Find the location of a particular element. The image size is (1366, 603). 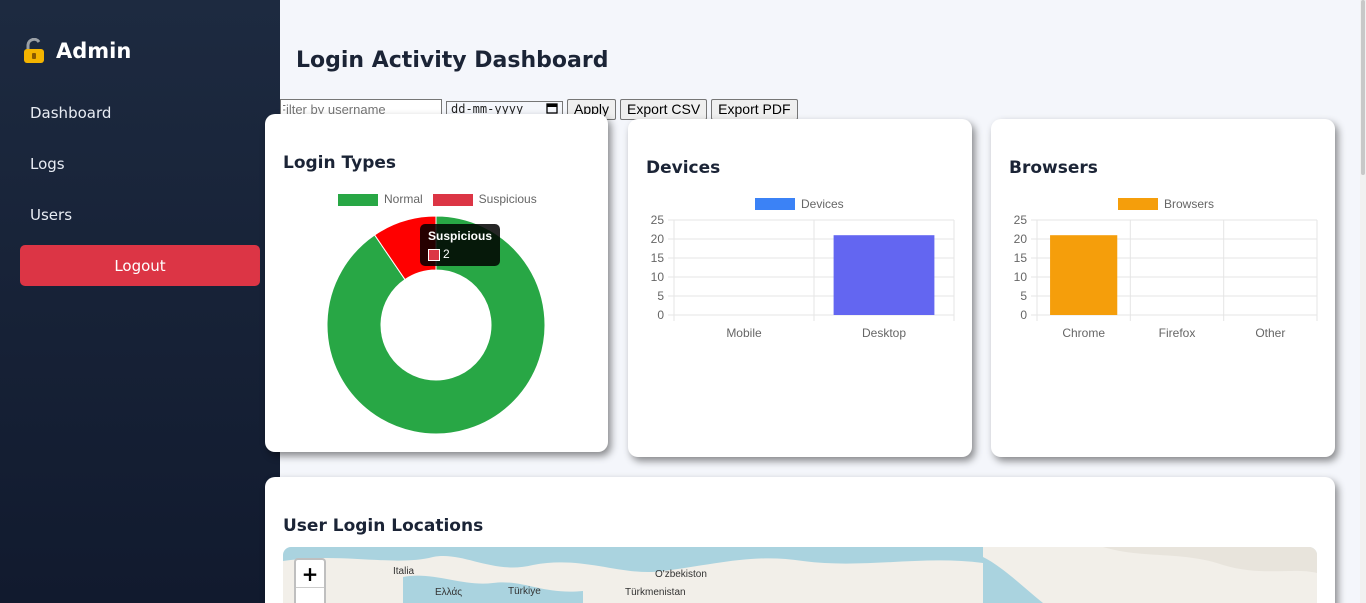

map-zoom-control: + is located at coordinates (310, 580).